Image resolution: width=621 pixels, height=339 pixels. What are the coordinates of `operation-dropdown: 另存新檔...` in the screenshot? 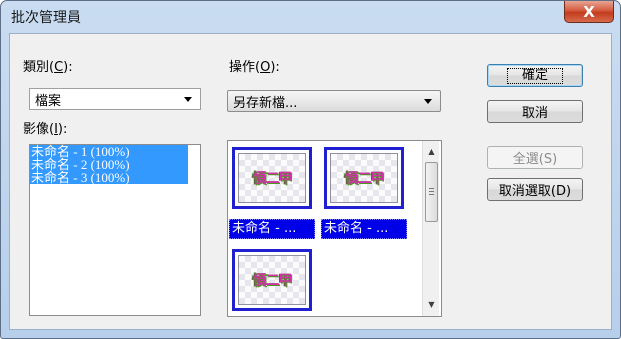 It's located at (334, 101).